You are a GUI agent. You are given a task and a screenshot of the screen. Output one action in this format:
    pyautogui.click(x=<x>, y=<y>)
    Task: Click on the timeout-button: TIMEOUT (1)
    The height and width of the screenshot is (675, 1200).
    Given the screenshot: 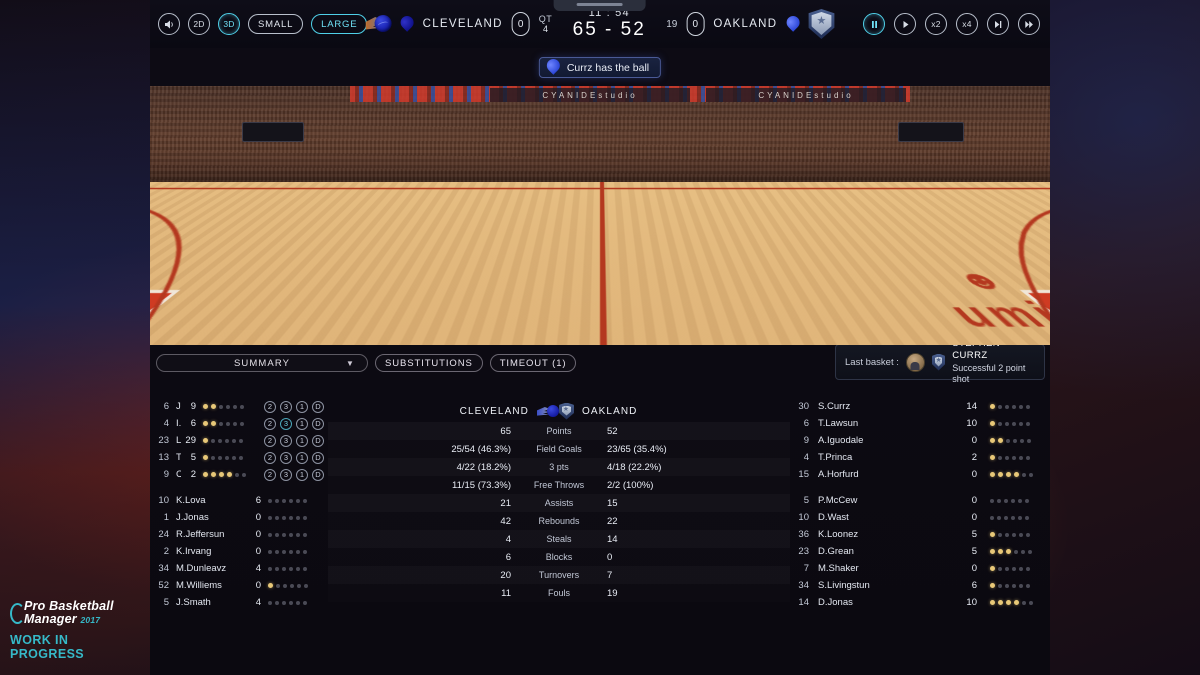 What is the action you would take?
    pyautogui.click(x=533, y=363)
    